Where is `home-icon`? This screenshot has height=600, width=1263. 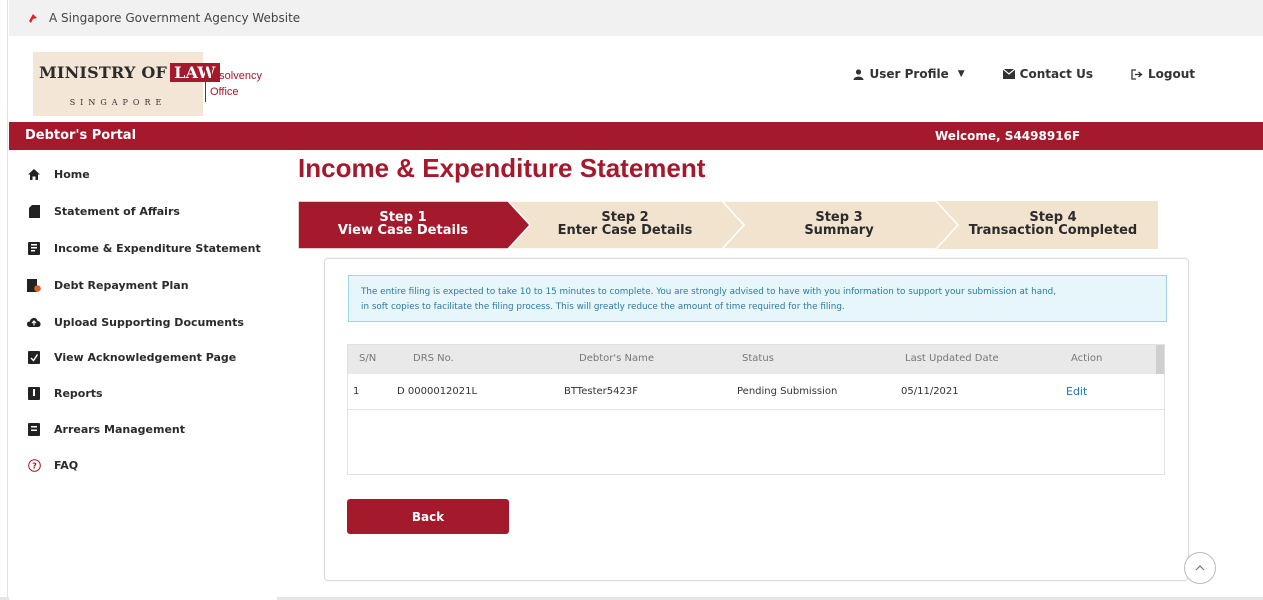 home-icon is located at coordinates (34, 174).